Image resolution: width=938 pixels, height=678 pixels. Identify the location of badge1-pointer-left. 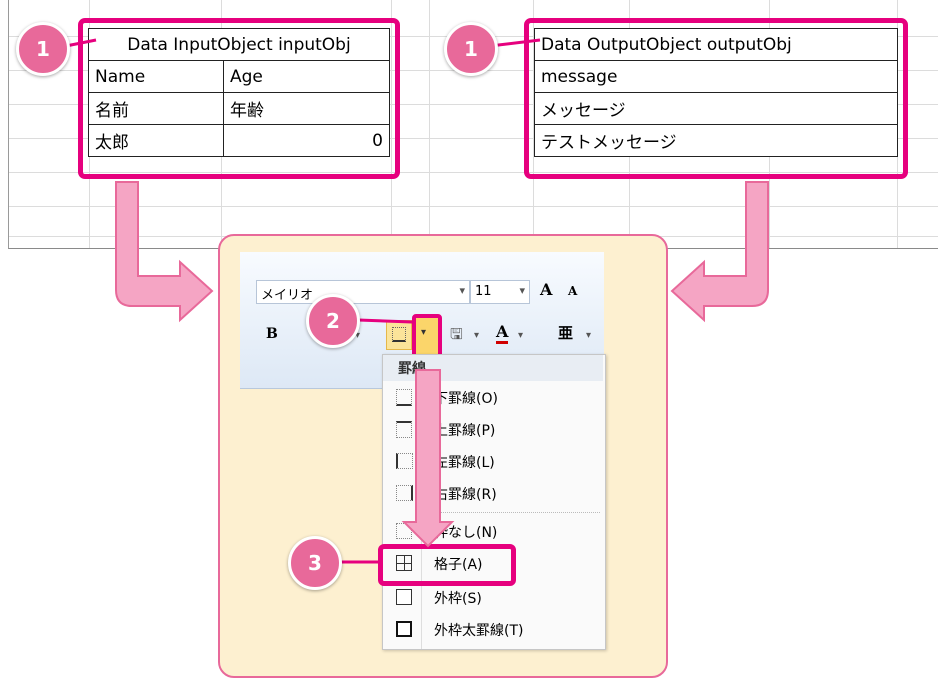
(81, 43).